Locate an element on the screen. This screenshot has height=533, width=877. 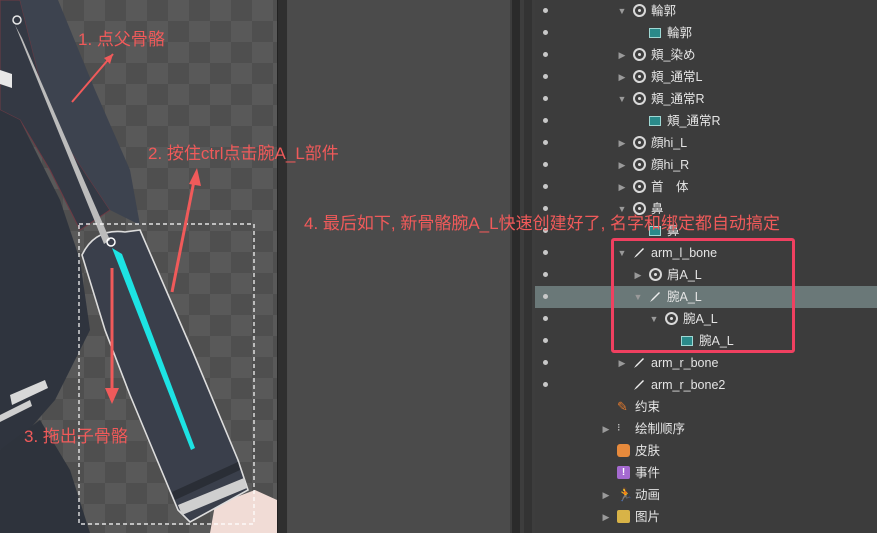
tree-row: ▶ 首 体 is located at coordinates (706, 187).